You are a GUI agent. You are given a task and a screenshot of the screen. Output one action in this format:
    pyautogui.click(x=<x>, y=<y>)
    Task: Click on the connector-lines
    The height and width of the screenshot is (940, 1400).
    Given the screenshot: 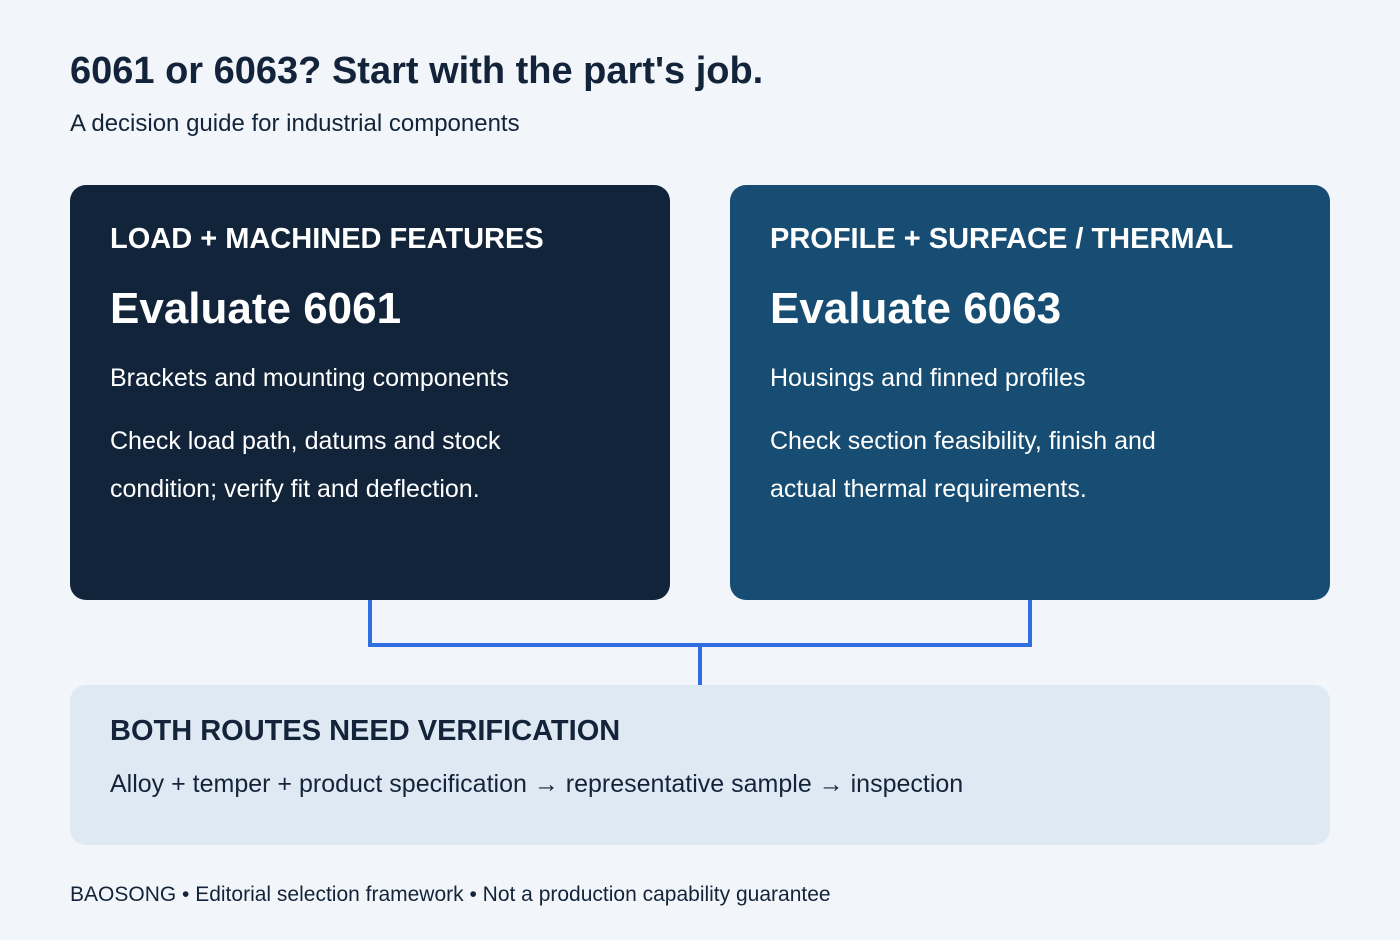 What is the action you would take?
    pyautogui.click(x=700, y=642)
    